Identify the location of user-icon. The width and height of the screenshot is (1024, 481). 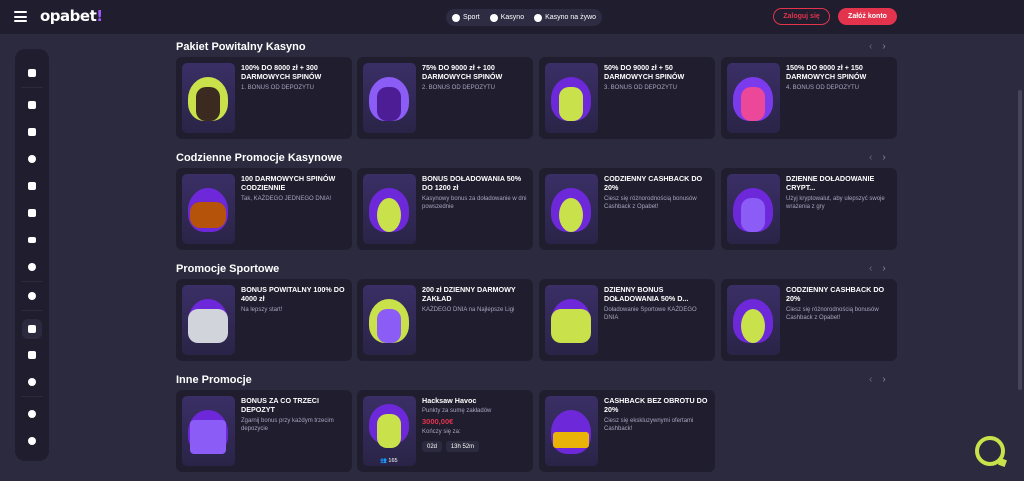
(32, 382).